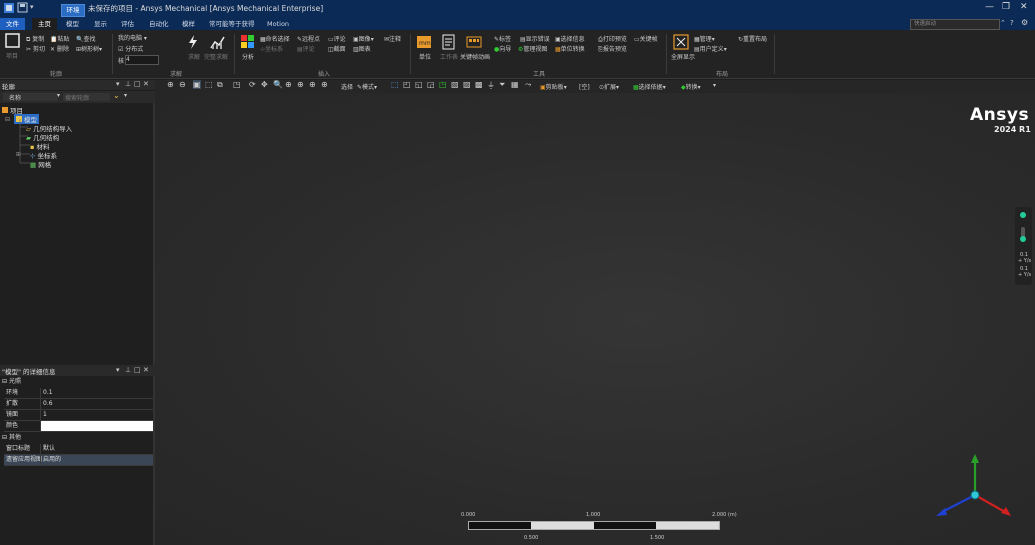 The image size is (1035, 545). What do you see at coordinates (278, 24) in the screenshot?
I see `tab-motion: Motion` at bounding box center [278, 24].